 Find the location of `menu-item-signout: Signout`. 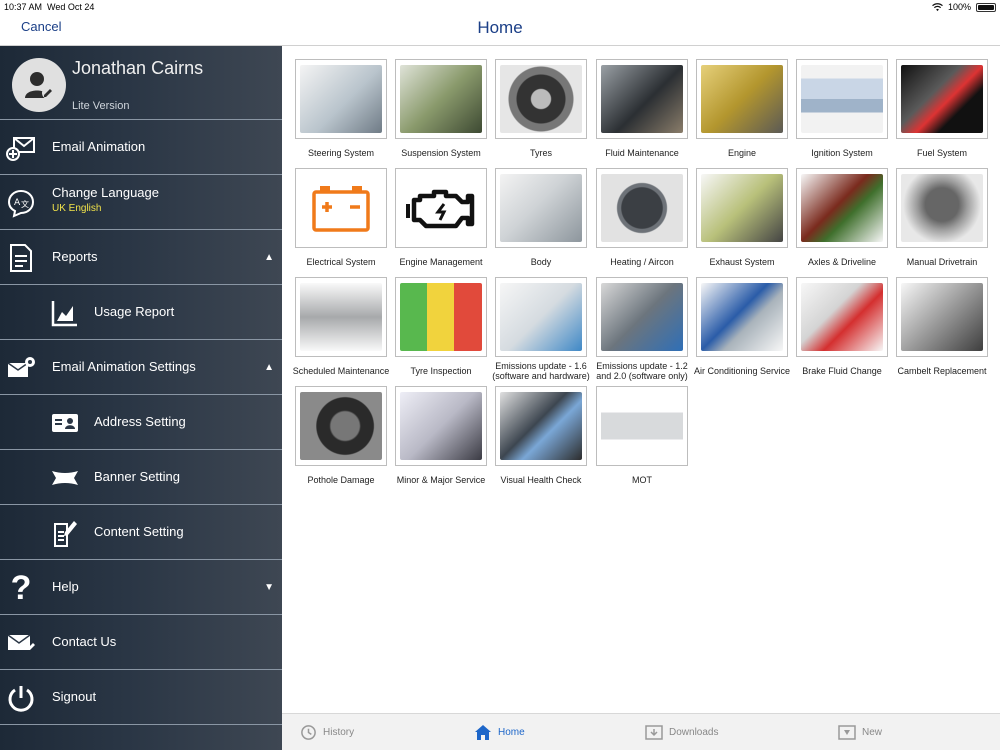

menu-item-signout: Signout is located at coordinates (141, 697).